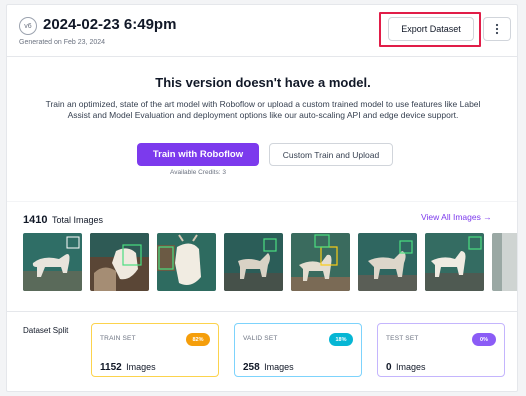 The height and width of the screenshot is (396, 526). I want to click on set-count-number: 0, so click(389, 367).